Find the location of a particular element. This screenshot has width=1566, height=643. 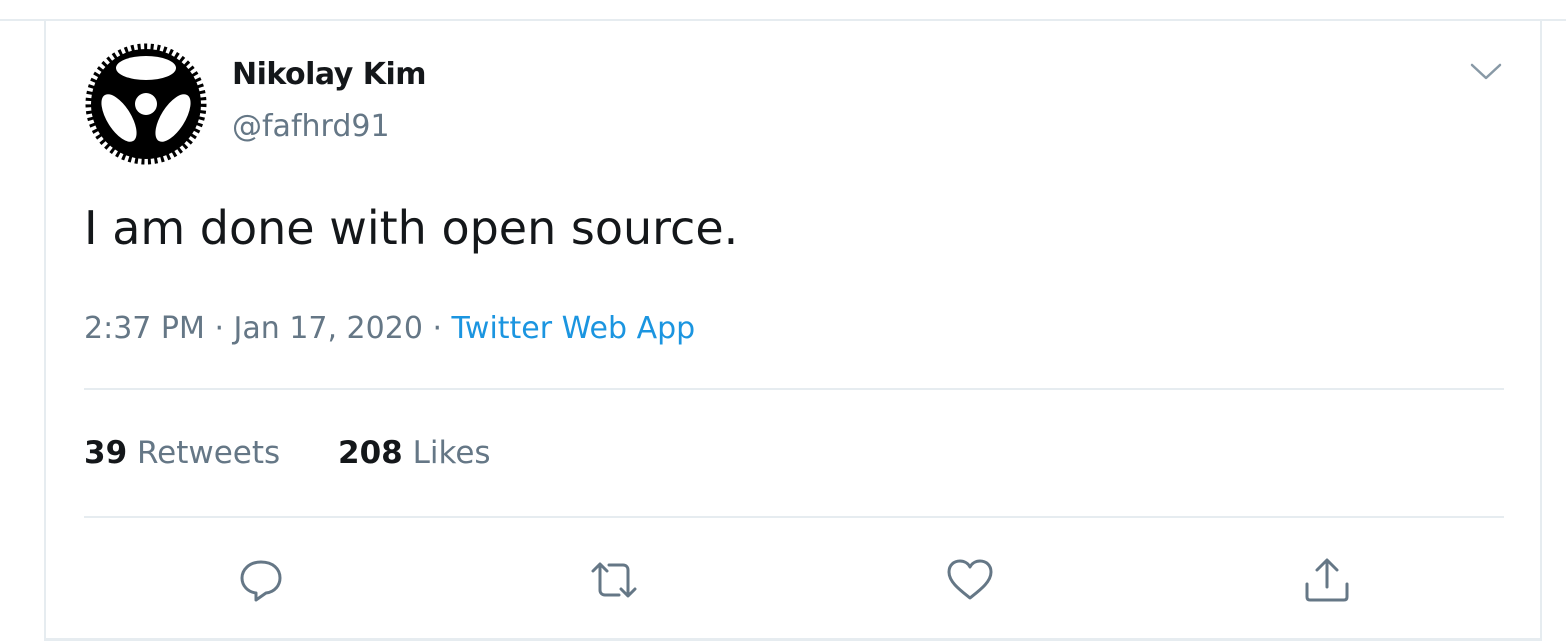

reply-button is located at coordinates (261, 580).